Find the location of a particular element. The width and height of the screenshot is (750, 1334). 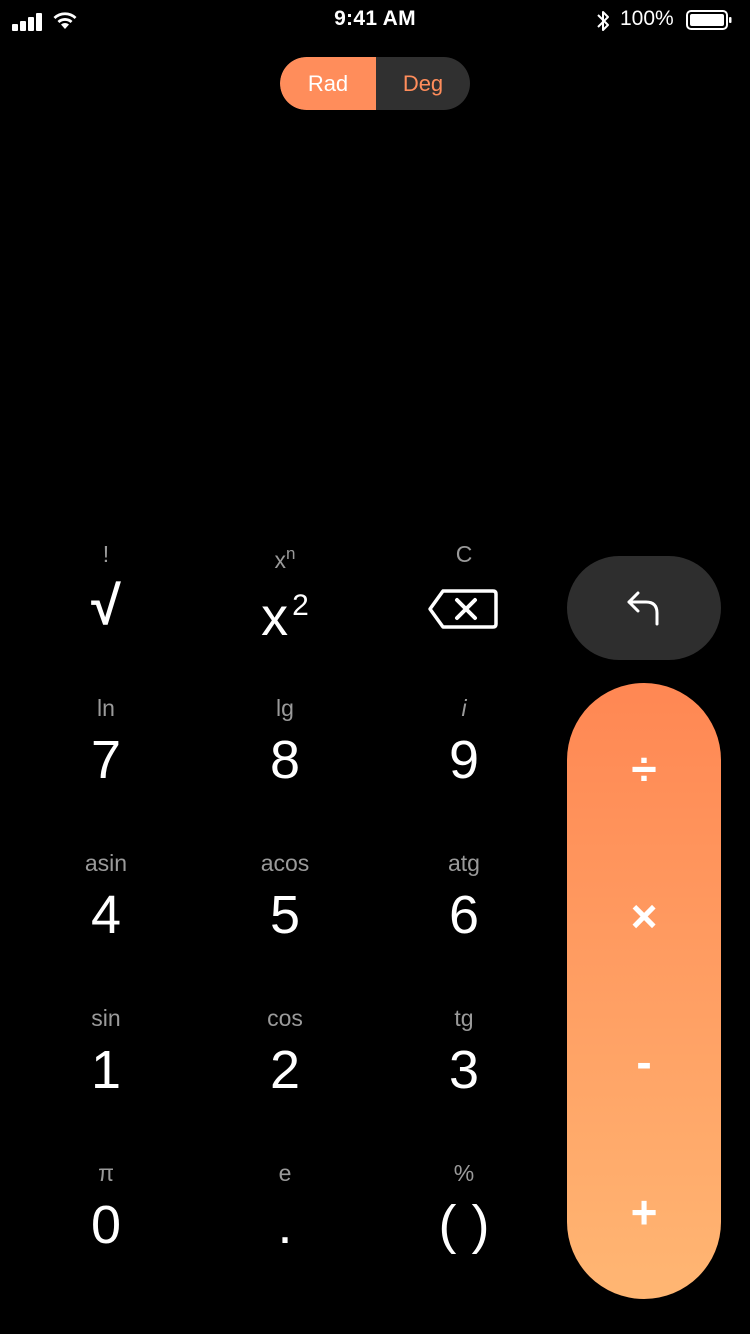

square-key: xn x2 is located at coordinates (285, 605).